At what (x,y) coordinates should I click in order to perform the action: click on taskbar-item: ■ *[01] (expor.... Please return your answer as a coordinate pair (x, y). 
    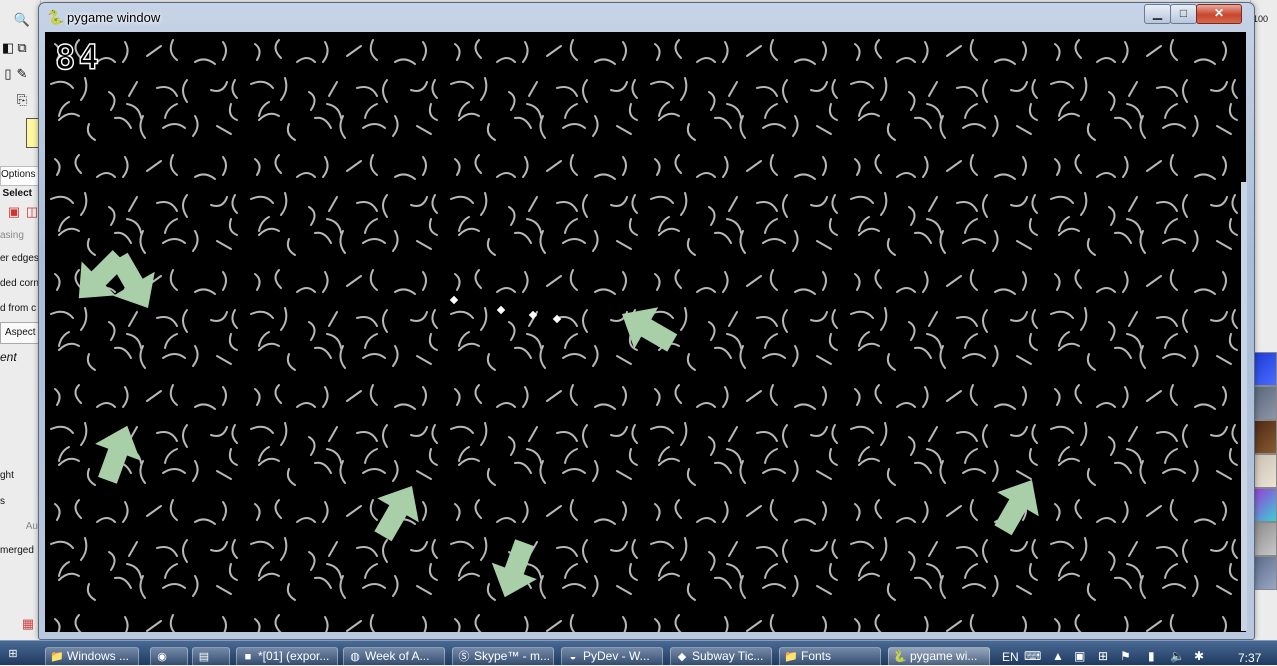
    Looking at the image, I should click on (287, 656).